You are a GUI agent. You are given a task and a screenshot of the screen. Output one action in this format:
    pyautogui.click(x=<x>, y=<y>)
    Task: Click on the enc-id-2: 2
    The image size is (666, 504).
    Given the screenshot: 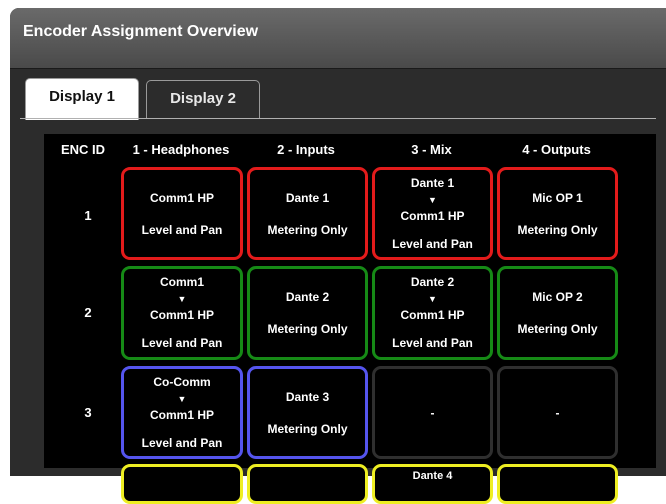 What is the action you would take?
    pyautogui.click(x=88, y=312)
    